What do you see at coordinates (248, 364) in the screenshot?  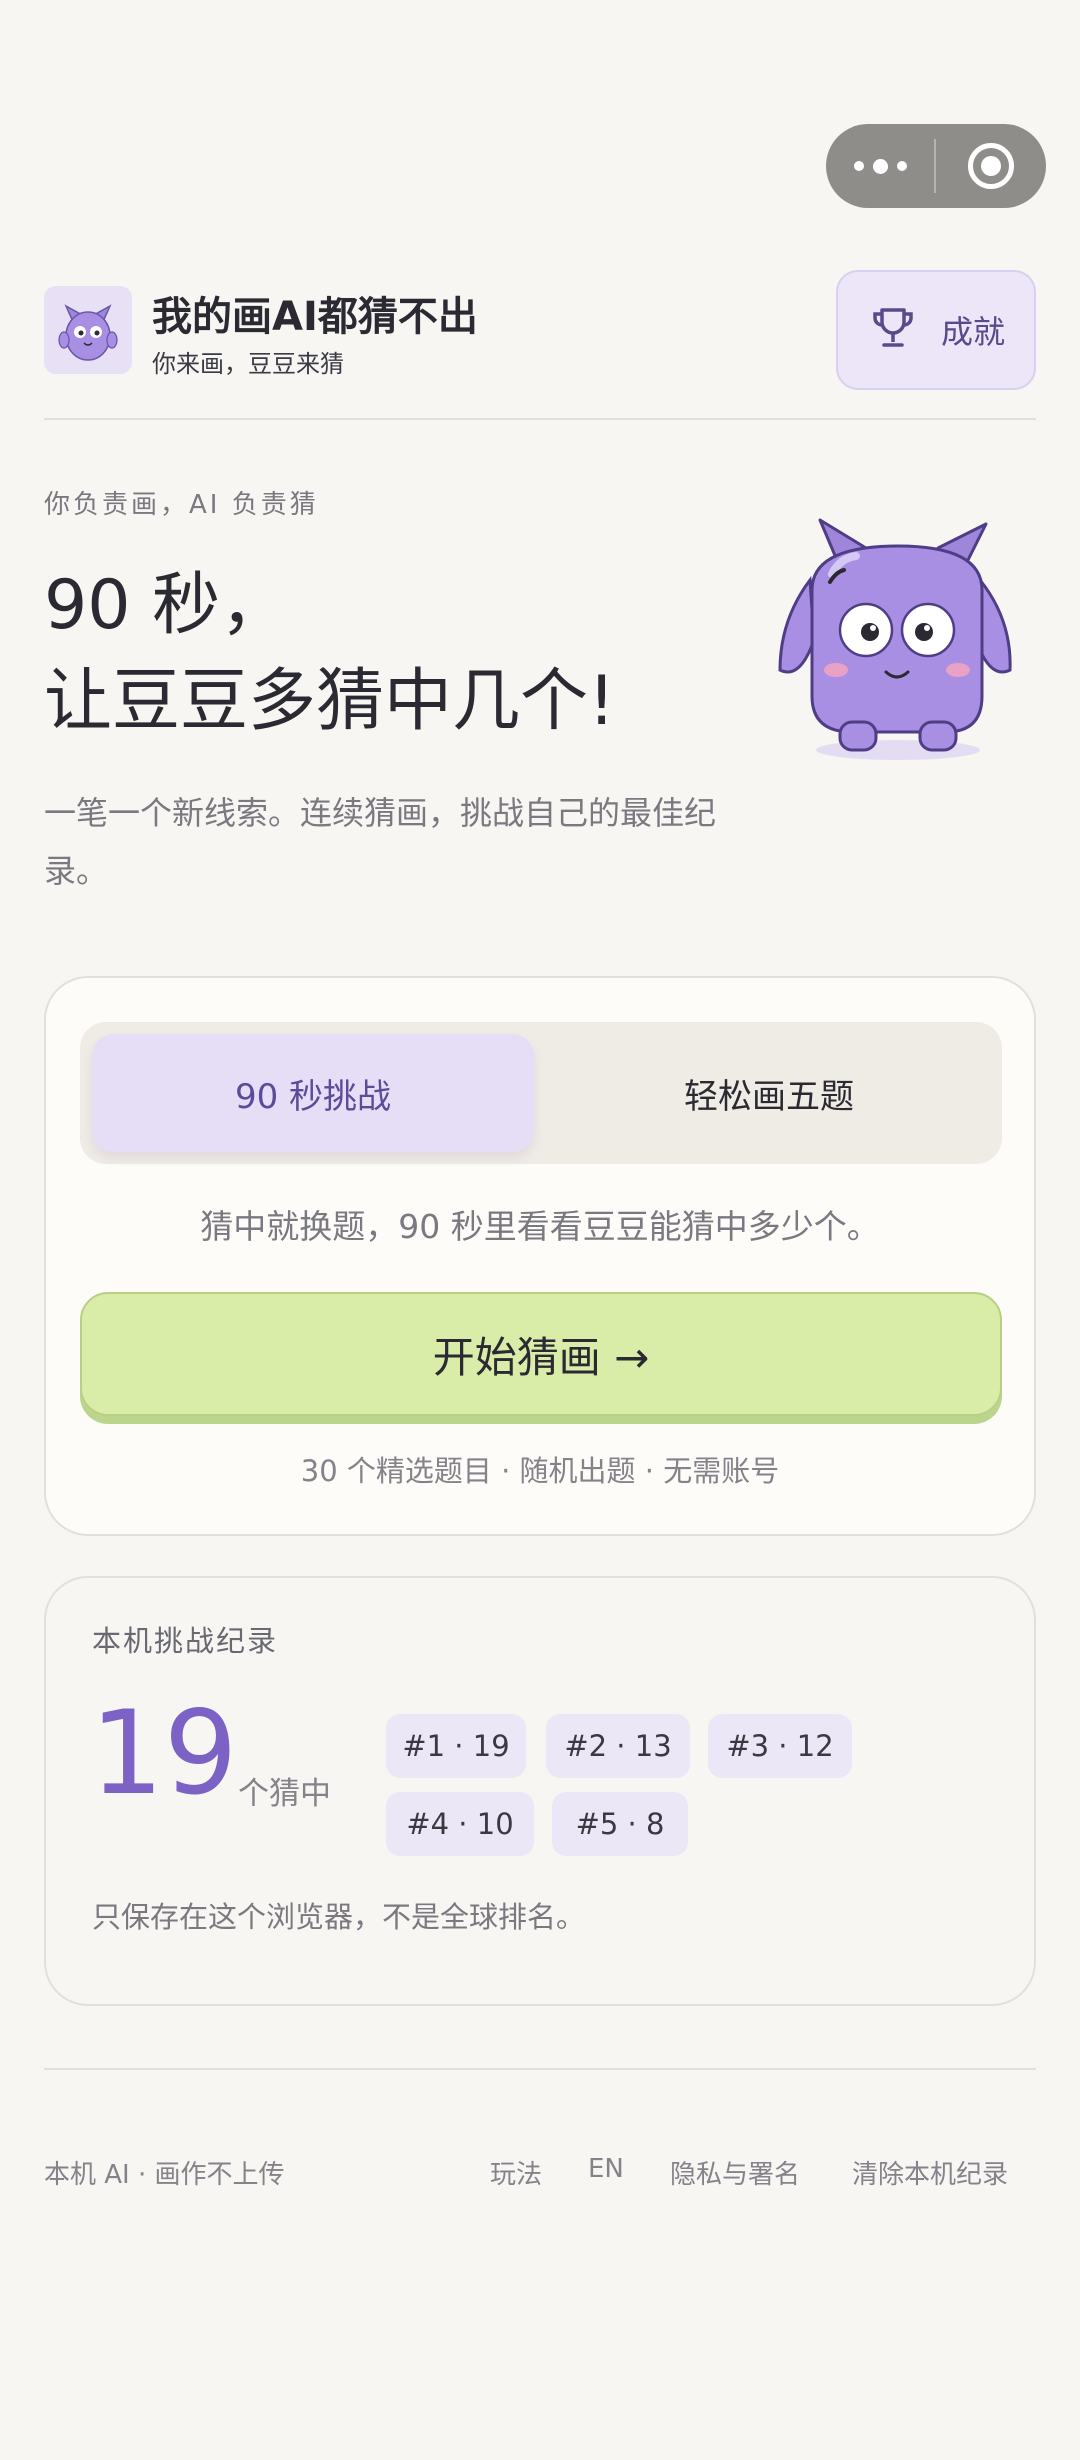 I see `app-subtitle: 你来画，豆豆来猜` at bounding box center [248, 364].